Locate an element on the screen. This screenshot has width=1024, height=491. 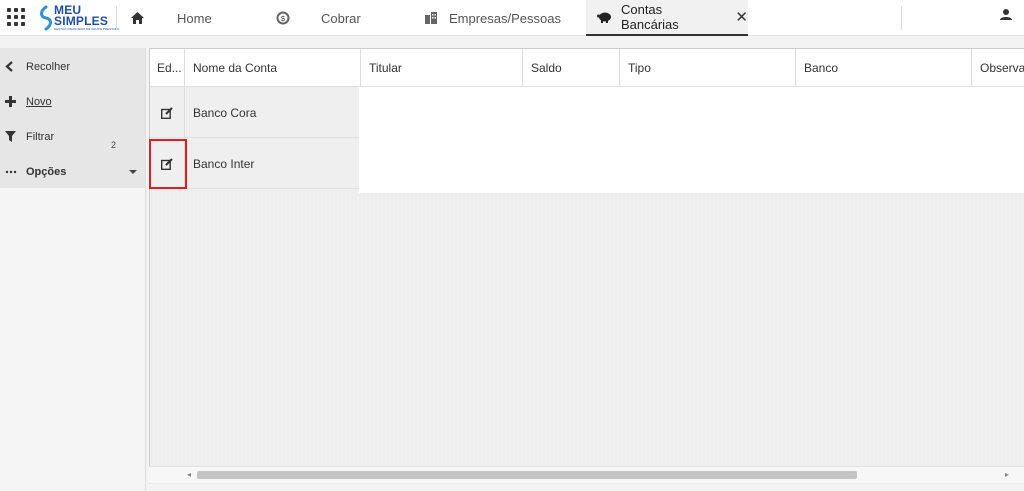
tab-label: Contas Bancárias is located at coordinates (649, 17).